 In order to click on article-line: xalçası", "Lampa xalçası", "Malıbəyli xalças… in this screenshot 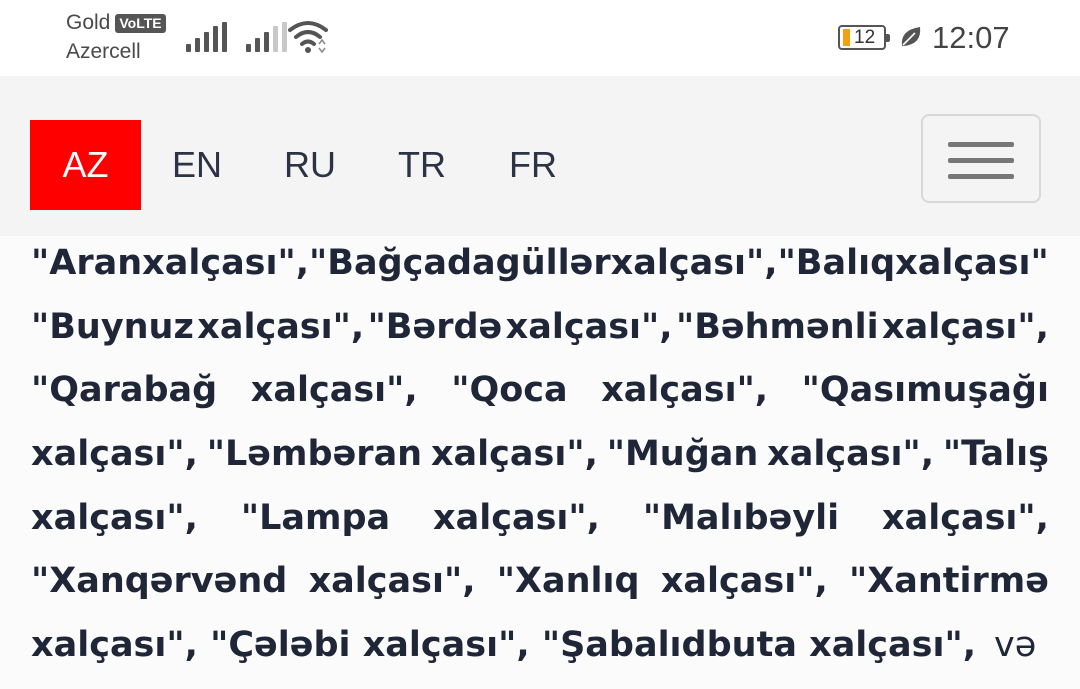, I will do `click(540, 518)`.